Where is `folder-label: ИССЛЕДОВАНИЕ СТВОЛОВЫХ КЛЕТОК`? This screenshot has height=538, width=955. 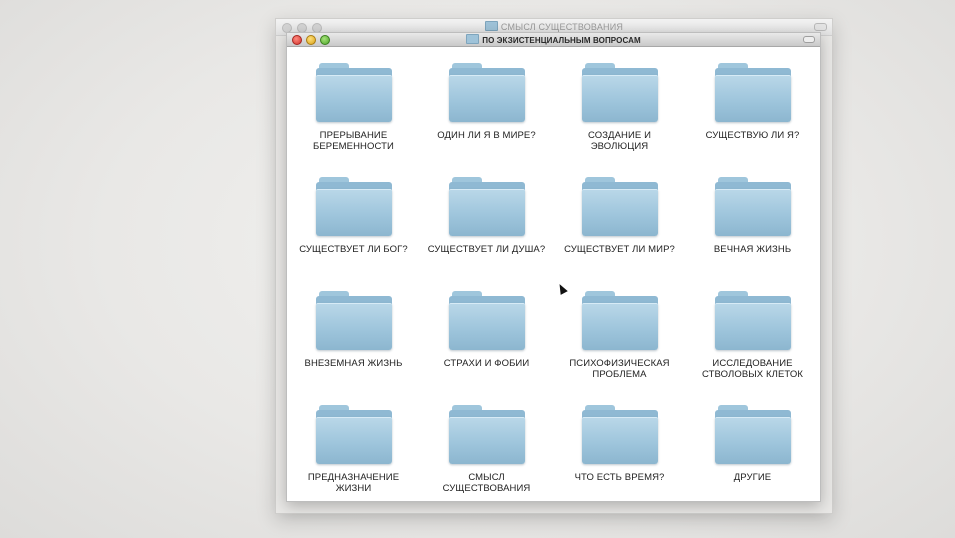 folder-label: ИССЛЕДОВАНИЕ СТВОЛОВЫХ КЛЕТОК is located at coordinates (753, 369).